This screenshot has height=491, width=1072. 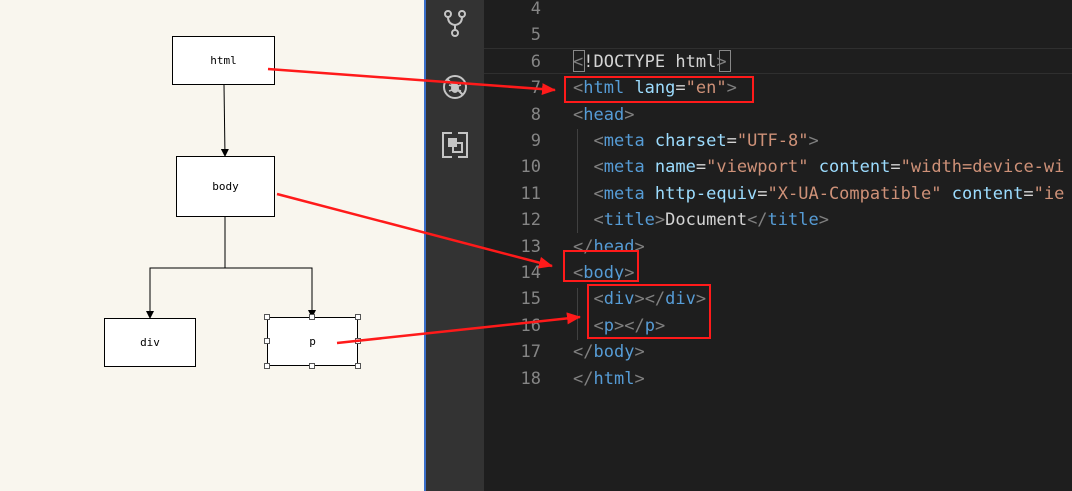 I want to click on line-number: 14, so click(x=530, y=273).